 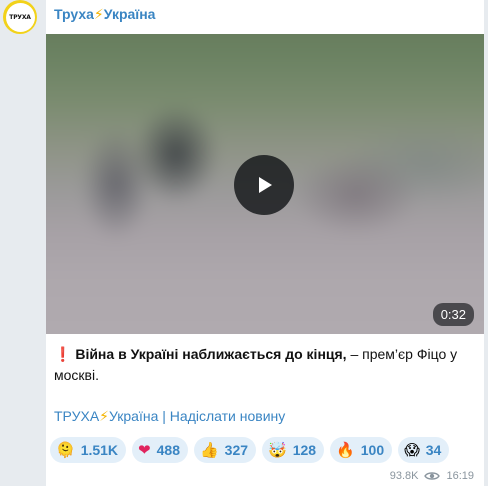 I want to click on screaming-face-icon: 😱, so click(x=412, y=449).